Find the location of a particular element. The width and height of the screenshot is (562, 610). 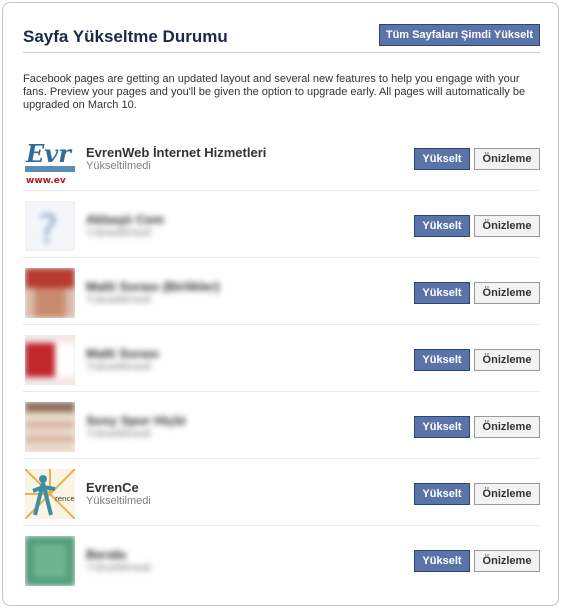

page-row: Berabı Yükseltilmedi Yükselt Önizleme is located at coordinates (281, 559).